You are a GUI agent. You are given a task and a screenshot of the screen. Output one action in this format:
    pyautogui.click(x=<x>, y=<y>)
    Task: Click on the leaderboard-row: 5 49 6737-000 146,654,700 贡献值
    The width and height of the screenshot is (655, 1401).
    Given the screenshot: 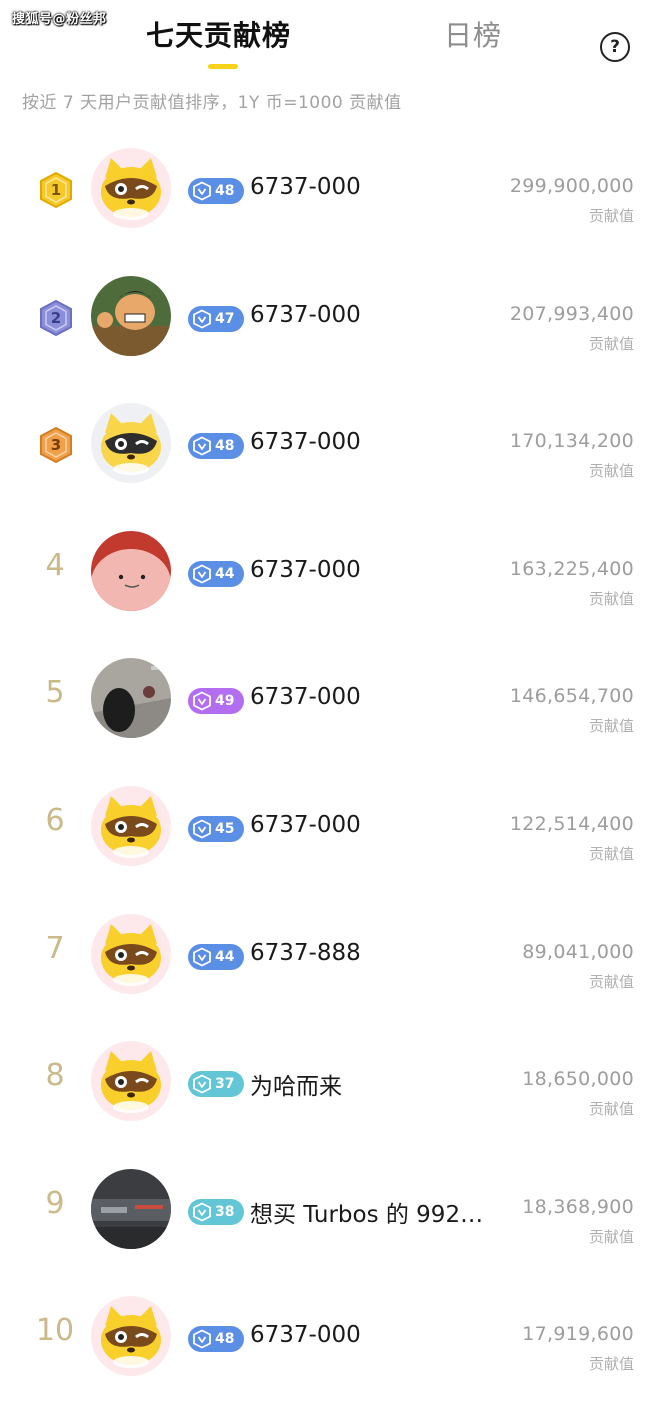 What is the action you would take?
    pyautogui.click(x=327, y=699)
    